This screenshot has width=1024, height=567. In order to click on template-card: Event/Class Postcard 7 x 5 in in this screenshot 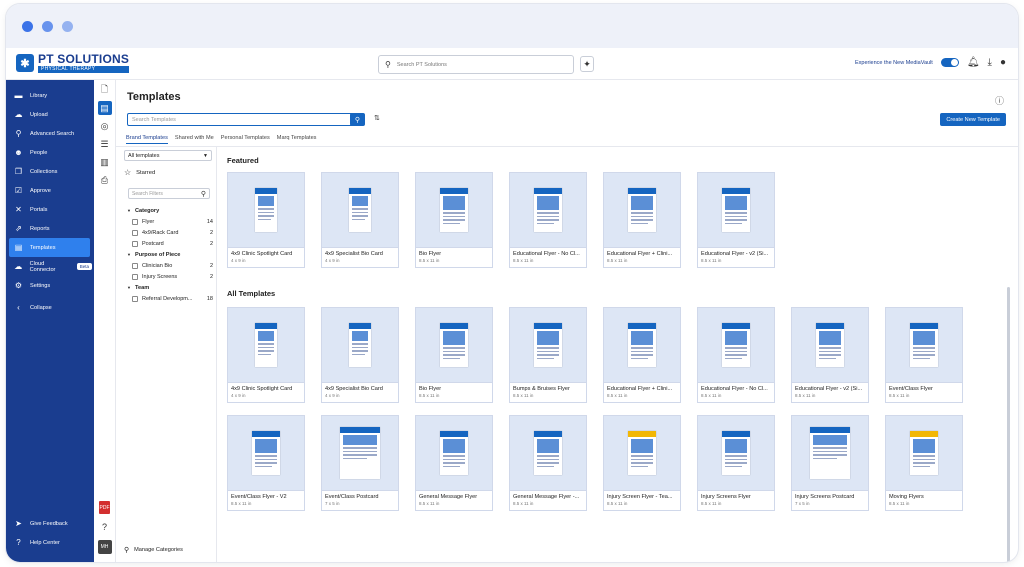, I will do `click(360, 463)`.